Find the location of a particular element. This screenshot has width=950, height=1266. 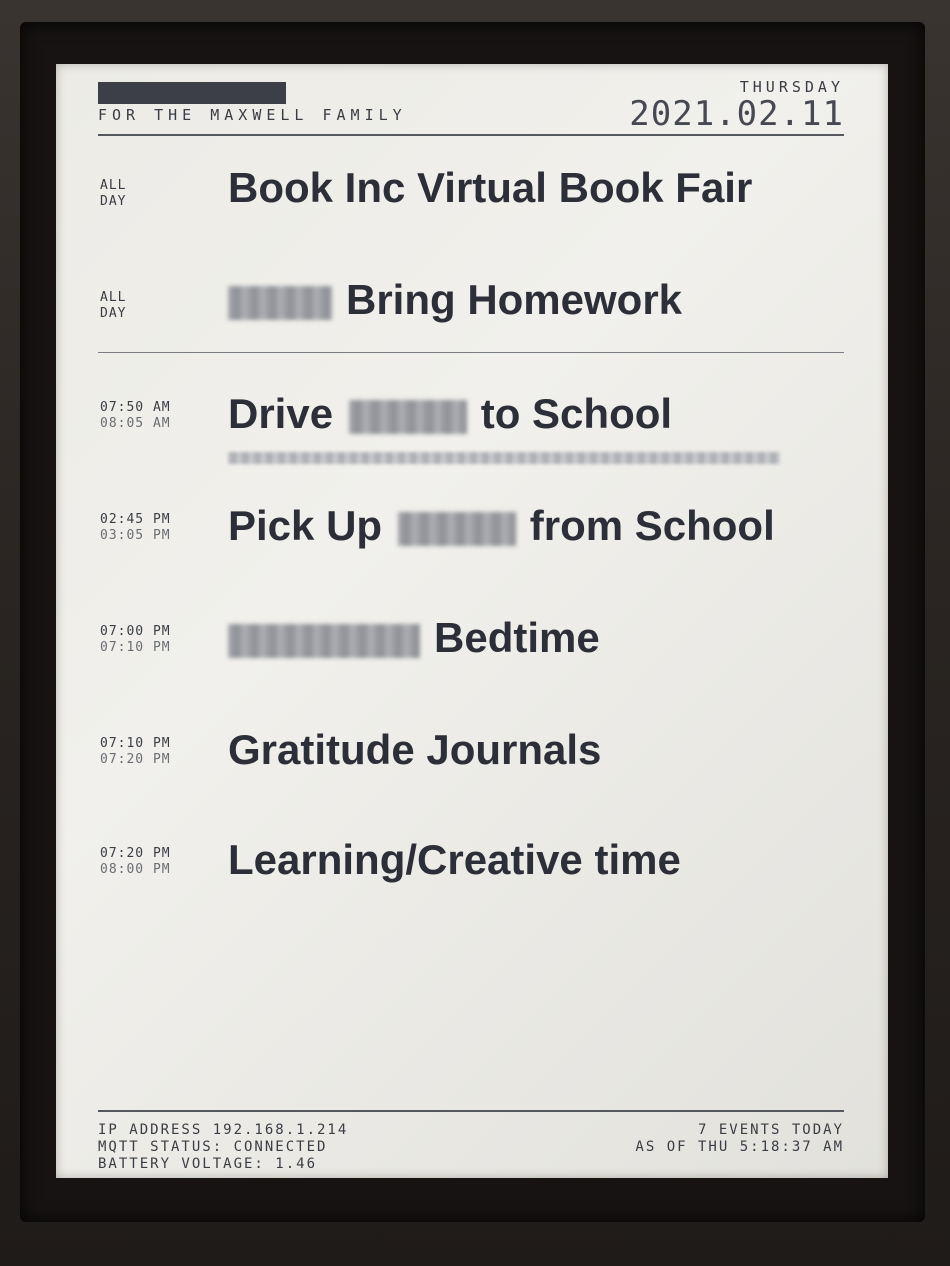

all-day-divider is located at coordinates (471, 352).